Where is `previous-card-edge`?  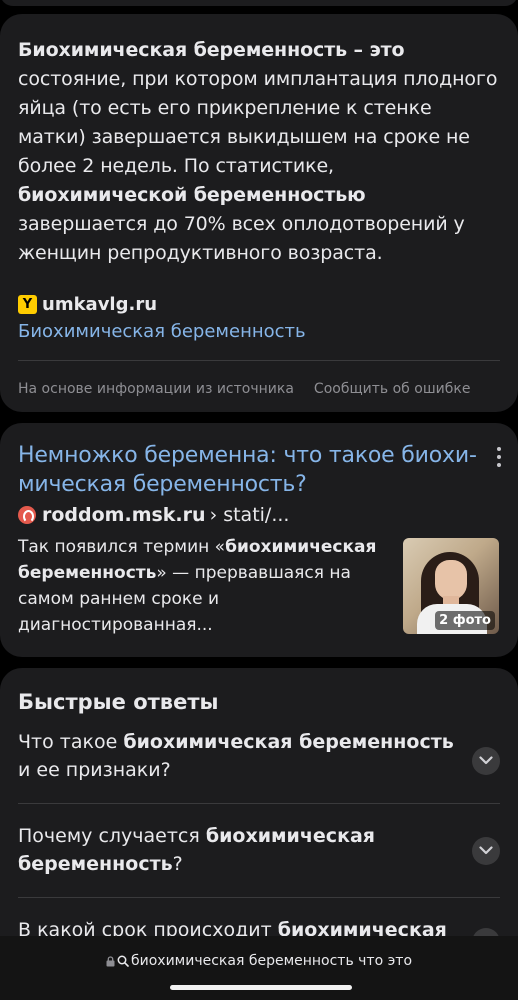 previous-card-edge is located at coordinates (259, 3).